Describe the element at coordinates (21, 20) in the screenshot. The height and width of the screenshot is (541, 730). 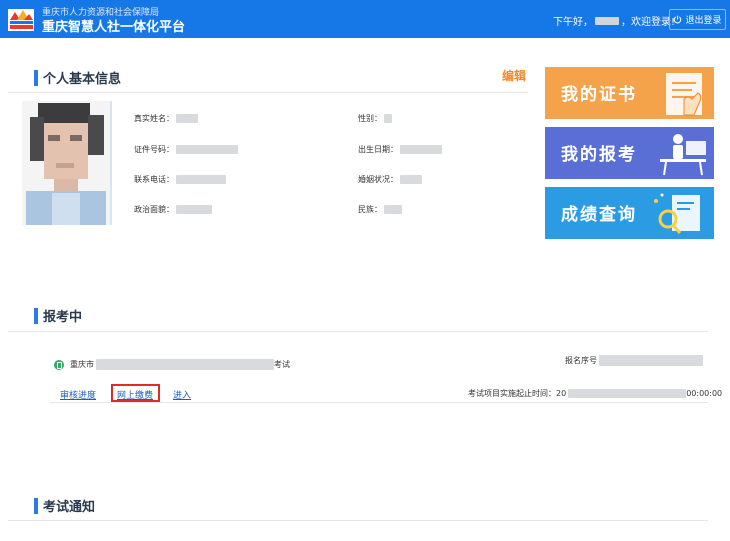
I see `government-logo-icon` at that location.